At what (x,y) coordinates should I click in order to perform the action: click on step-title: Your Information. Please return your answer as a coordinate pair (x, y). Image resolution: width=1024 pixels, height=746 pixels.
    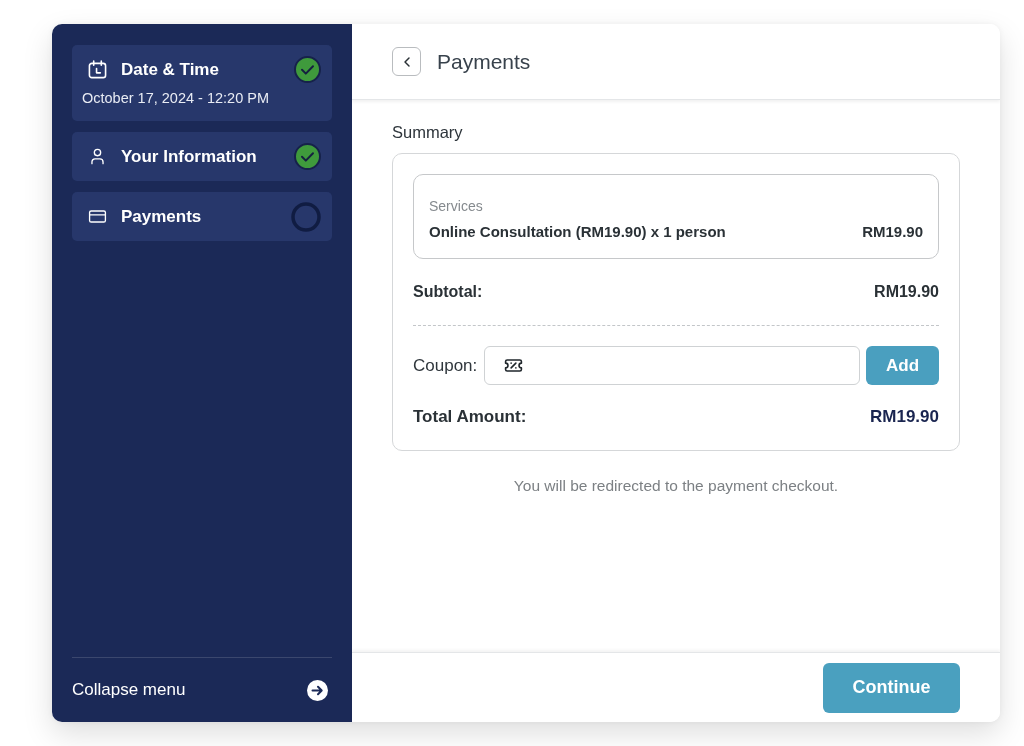
    Looking at the image, I should click on (189, 156).